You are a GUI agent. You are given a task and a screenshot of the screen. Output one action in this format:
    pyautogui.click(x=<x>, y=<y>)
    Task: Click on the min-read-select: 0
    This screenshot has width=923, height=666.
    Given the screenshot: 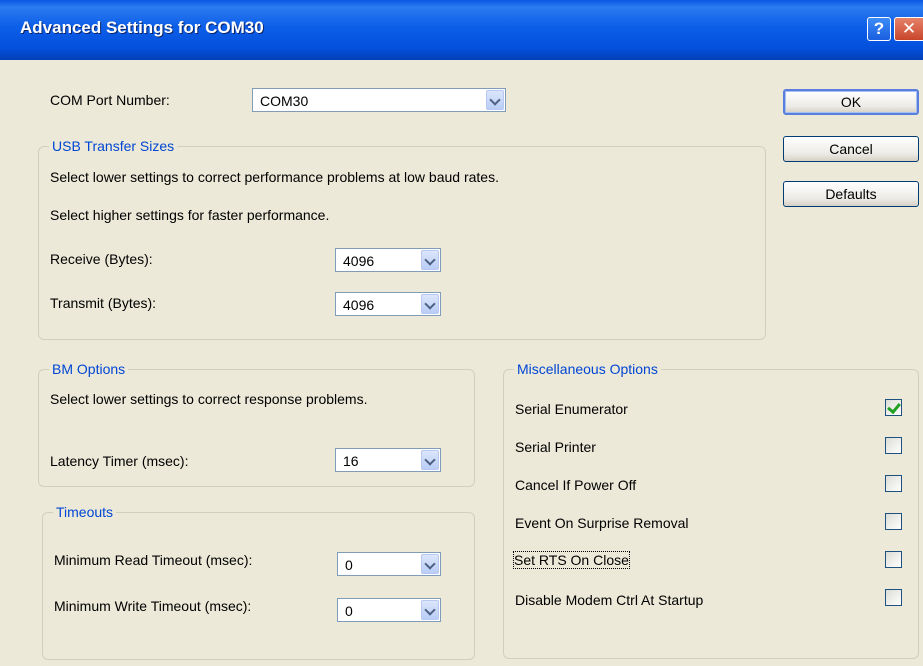 What is the action you would take?
    pyautogui.click(x=389, y=564)
    